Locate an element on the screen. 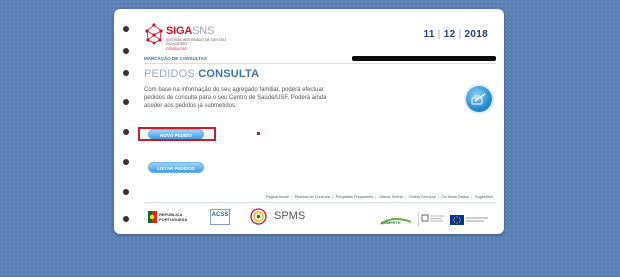  acss-logo: ACSS is located at coordinates (220, 217).